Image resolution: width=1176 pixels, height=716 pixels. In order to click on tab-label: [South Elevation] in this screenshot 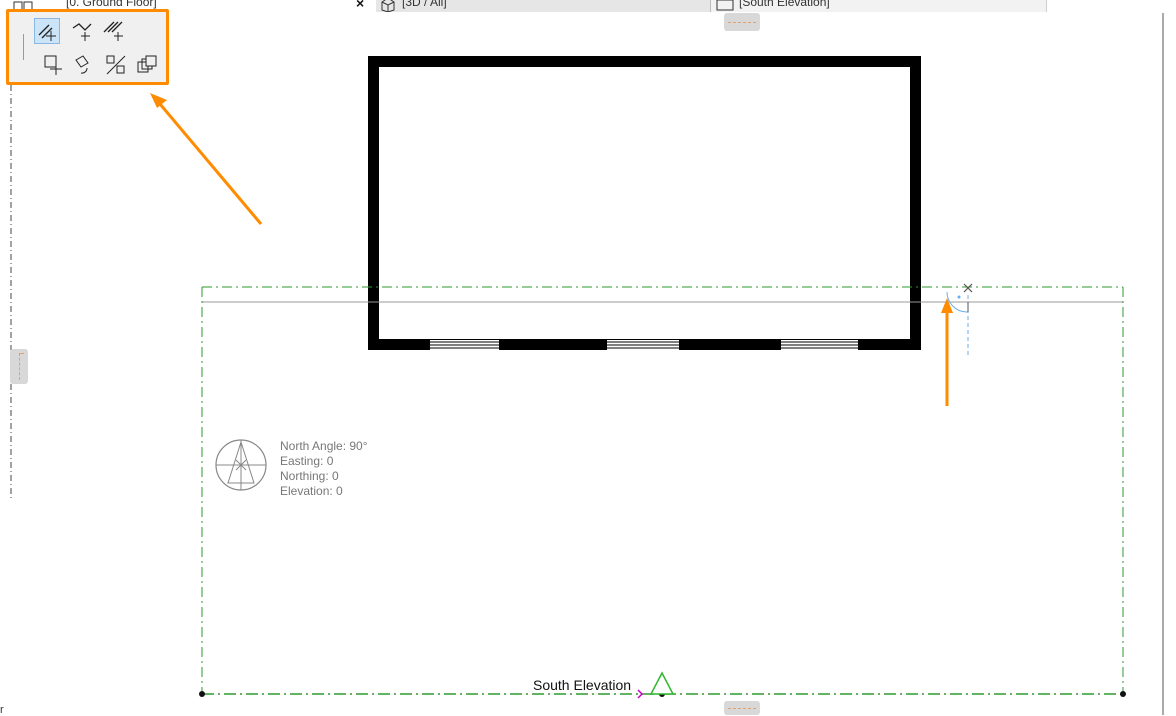, I will do `click(784, 4)`.